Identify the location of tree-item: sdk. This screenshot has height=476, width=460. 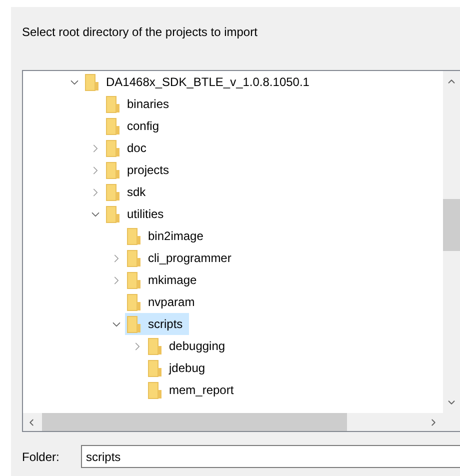
(128, 192).